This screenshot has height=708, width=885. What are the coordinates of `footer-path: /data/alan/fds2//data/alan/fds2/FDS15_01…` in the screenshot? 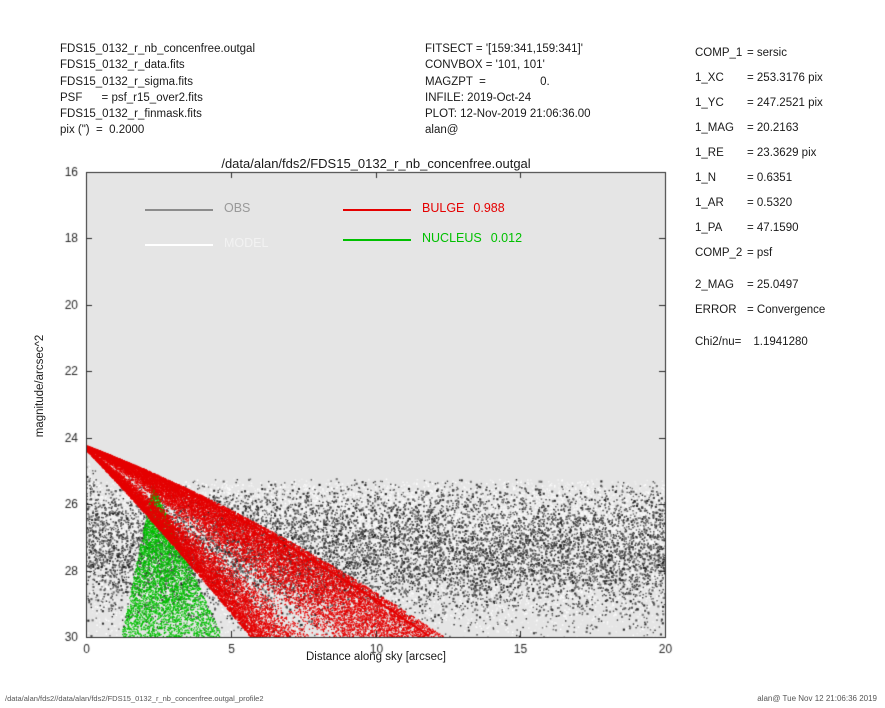 It's located at (134, 698).